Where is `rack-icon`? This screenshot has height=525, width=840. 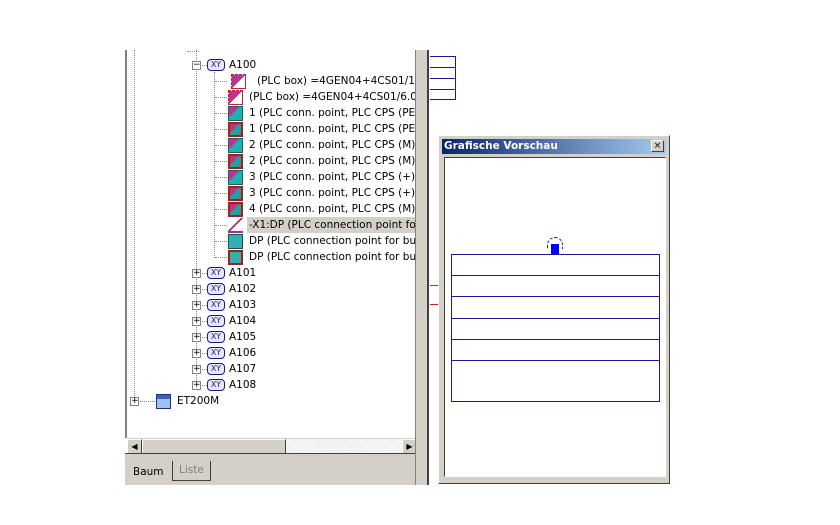
rack-icon is located at coordinates (163, 401).